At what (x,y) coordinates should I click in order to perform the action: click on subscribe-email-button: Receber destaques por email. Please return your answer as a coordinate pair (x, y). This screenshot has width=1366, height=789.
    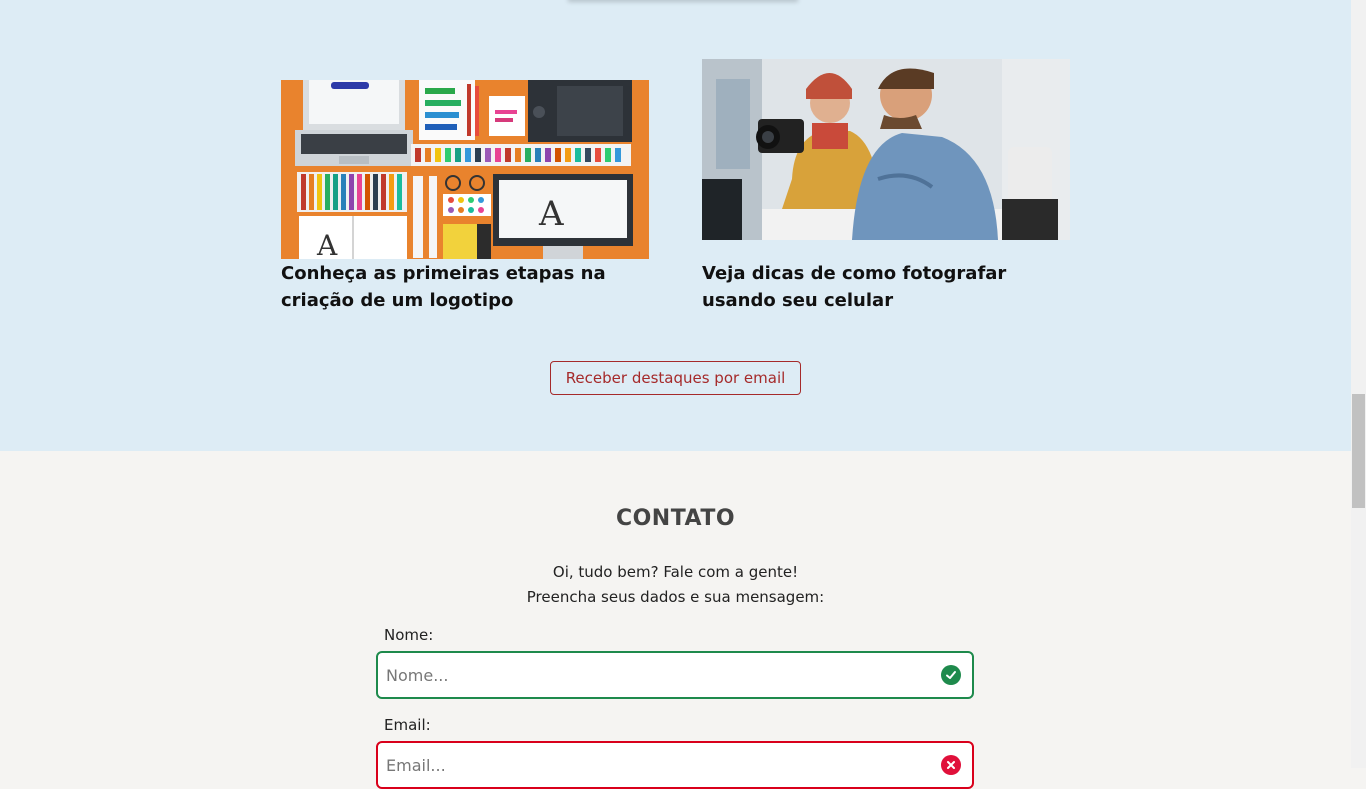
    Looking at the image, I should click on (675, 378).